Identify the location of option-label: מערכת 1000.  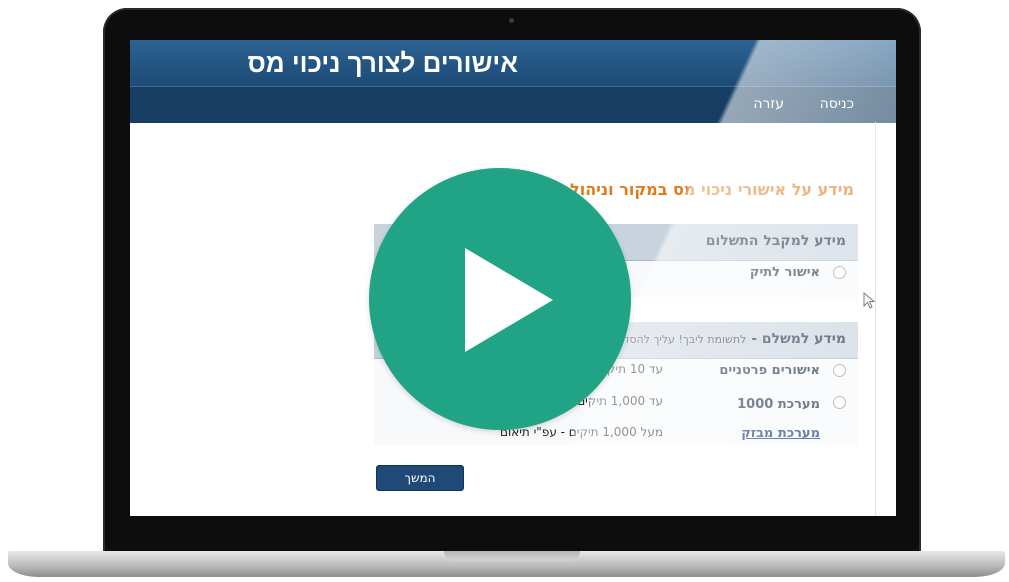
(778, 404).